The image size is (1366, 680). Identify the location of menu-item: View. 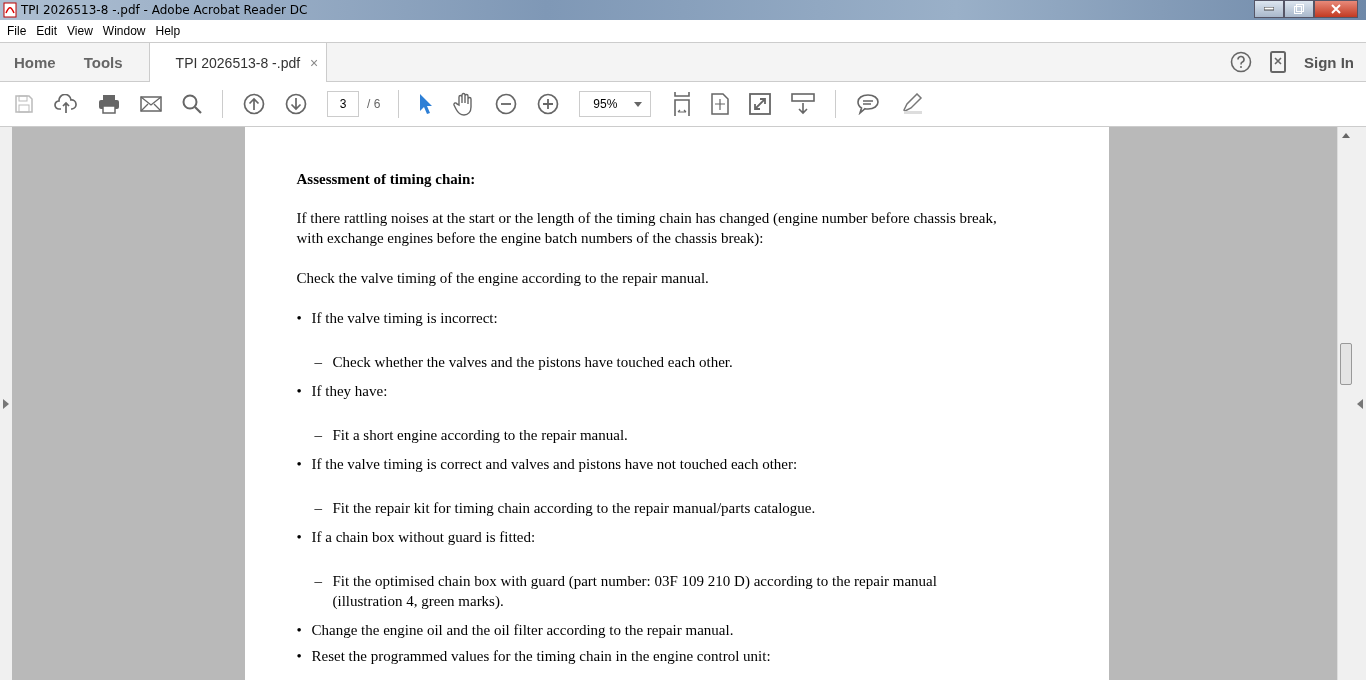
(80, 31).